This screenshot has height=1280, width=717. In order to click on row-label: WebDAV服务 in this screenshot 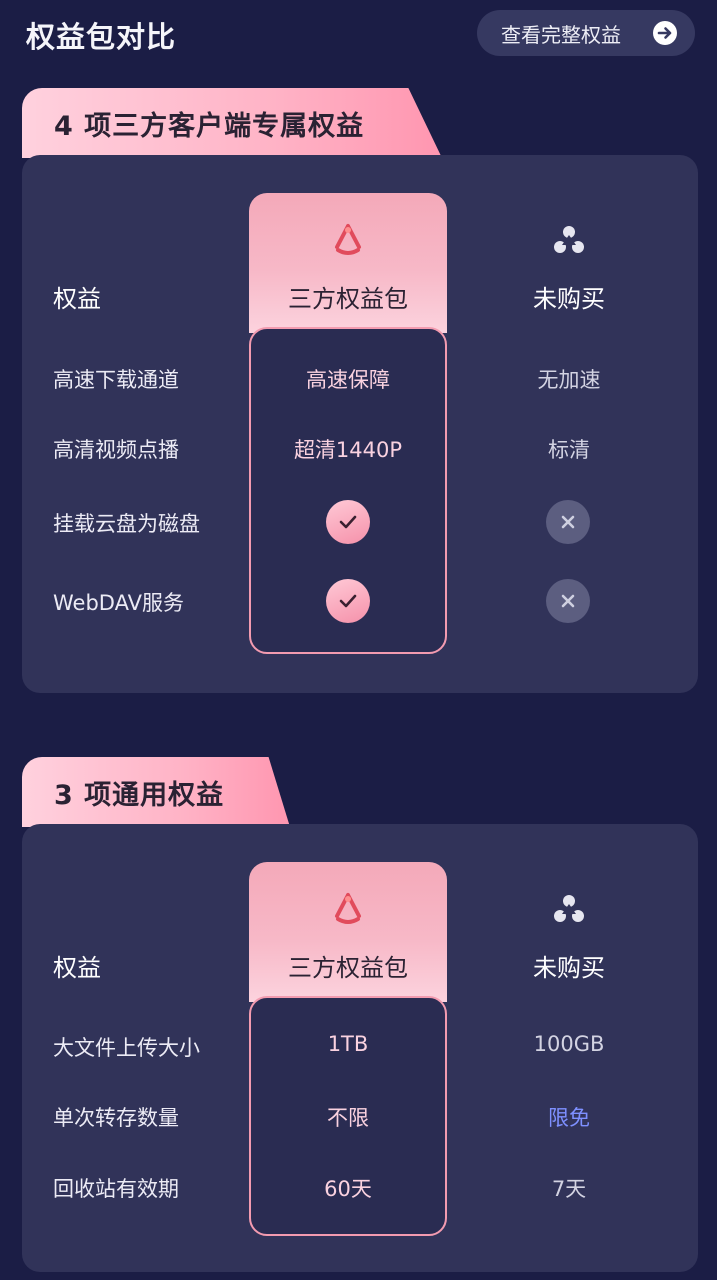, I will do `click(118, 603)`.